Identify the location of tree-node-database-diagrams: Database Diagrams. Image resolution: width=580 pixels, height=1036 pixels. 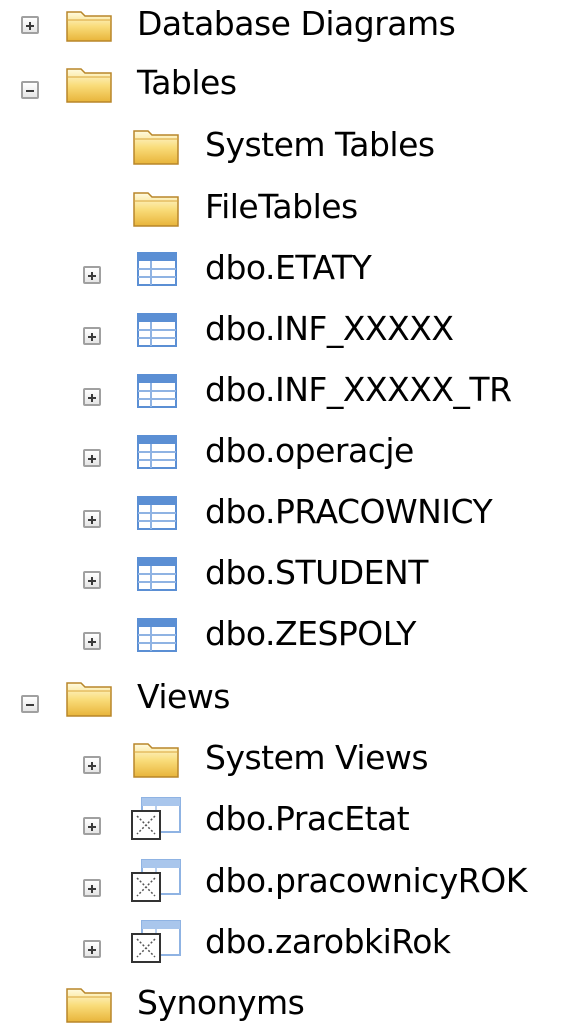
(290, 21).